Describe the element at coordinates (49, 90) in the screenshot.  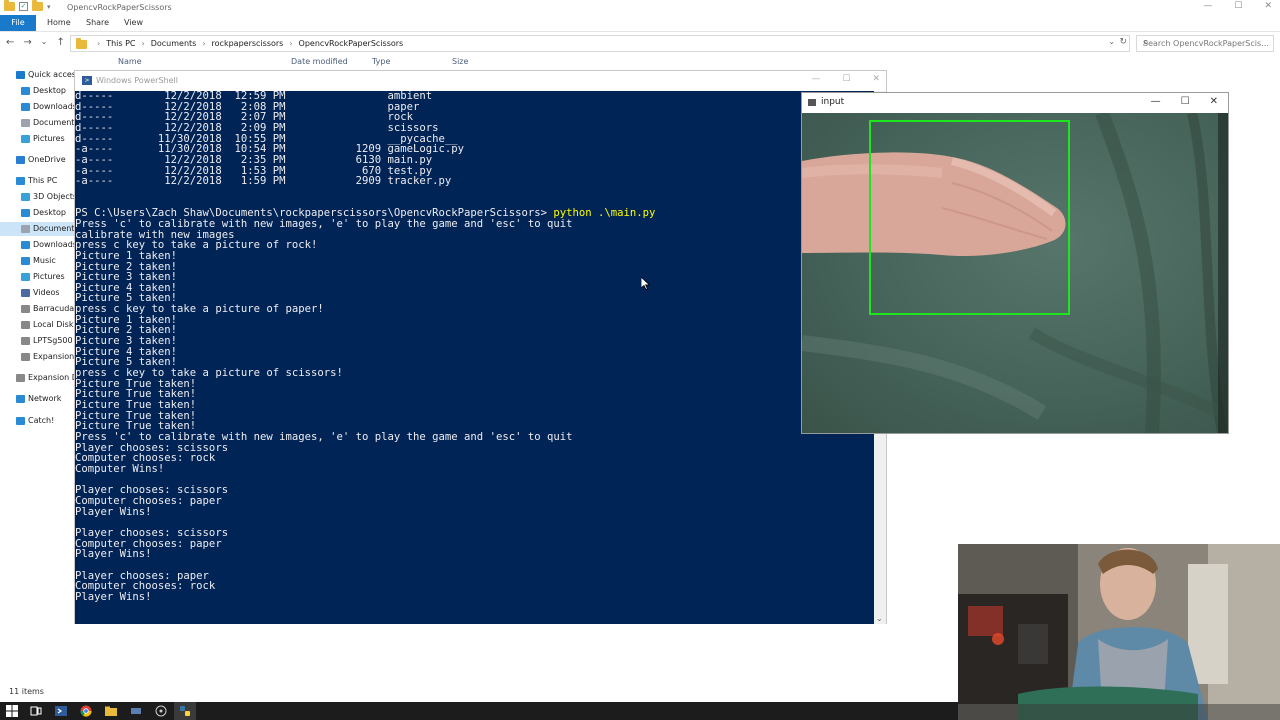
I see `sidebar-item-label: Desktop` at that location.